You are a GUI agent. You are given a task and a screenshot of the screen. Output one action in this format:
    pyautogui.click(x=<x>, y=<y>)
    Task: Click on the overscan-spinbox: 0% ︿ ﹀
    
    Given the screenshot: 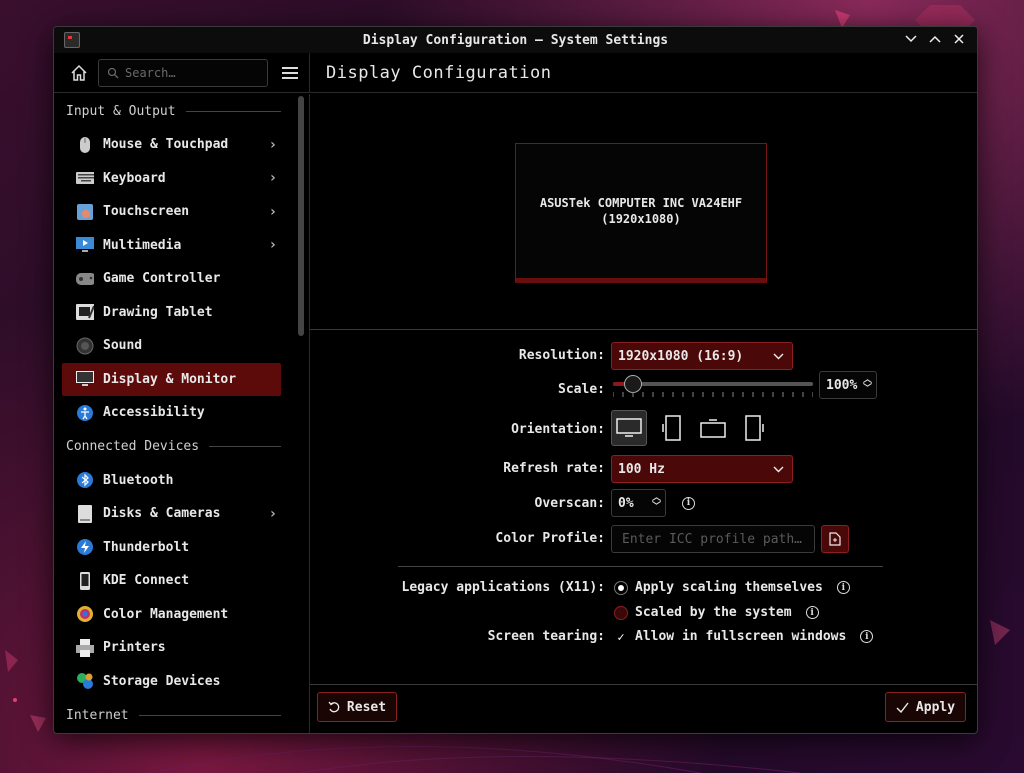 What is the action you would take?
    pyautogui.click(x=638, y=503)
    